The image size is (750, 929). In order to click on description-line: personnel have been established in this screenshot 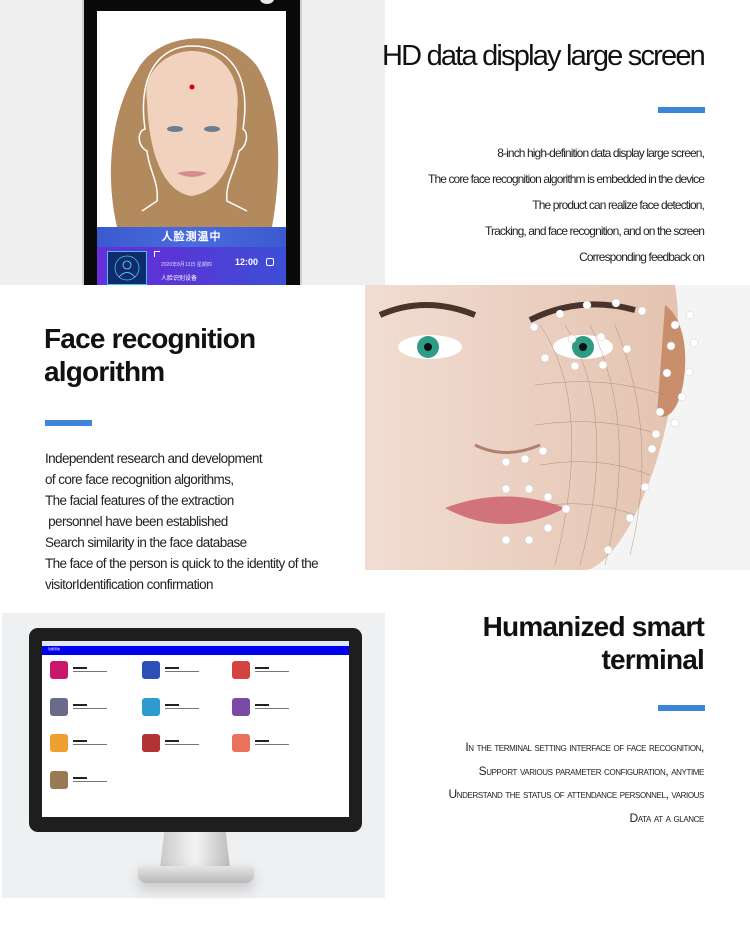, I will do `click(136, 521)`.